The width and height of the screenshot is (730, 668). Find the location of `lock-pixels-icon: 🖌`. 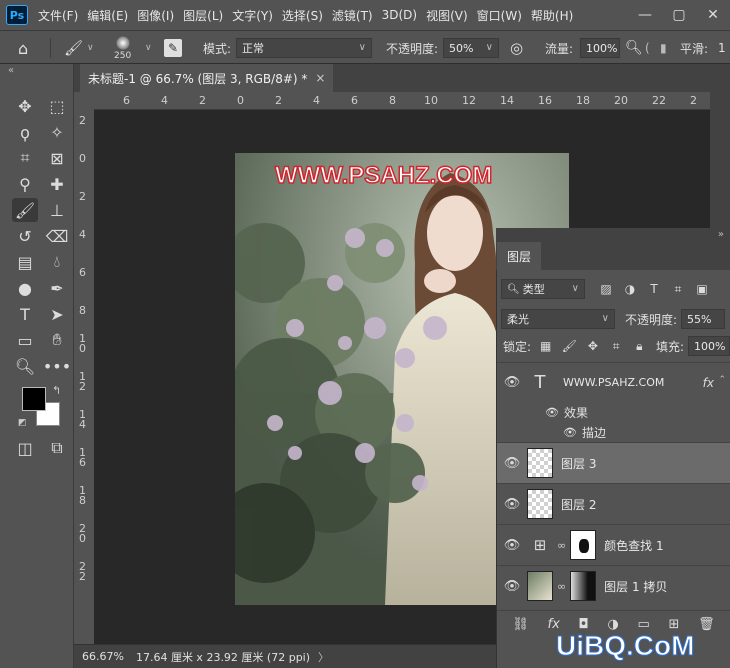

lock-pixels-icon: 🖌 is located at coordinates (569, 346).